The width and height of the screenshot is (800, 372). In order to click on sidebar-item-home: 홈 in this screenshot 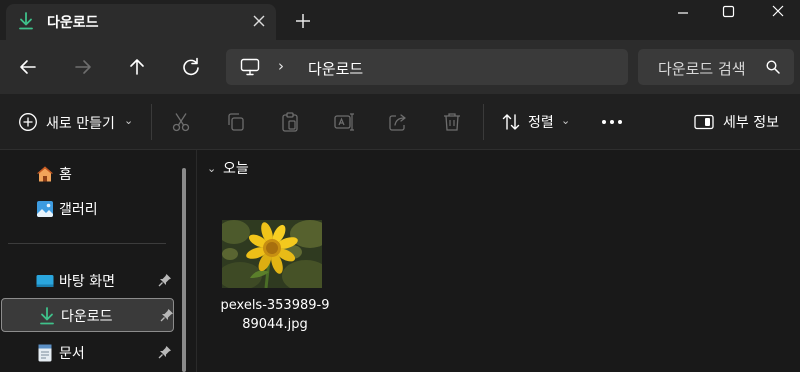, I will do `click(87, 174)`.